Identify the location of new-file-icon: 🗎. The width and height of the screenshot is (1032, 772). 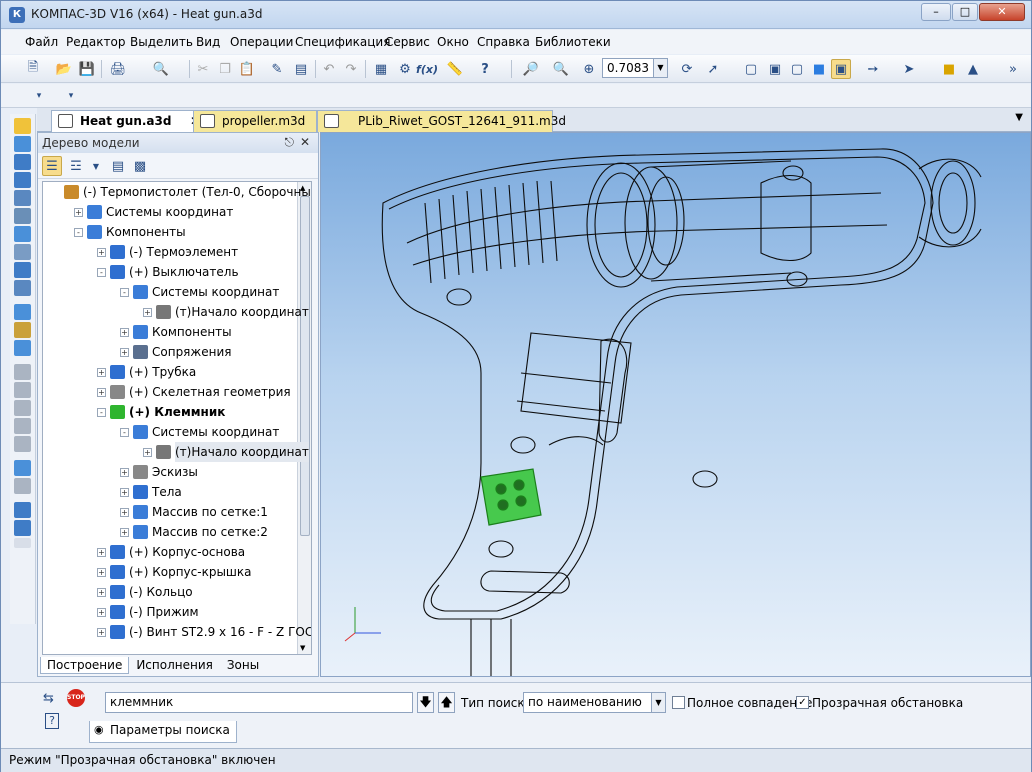
(33, 69).